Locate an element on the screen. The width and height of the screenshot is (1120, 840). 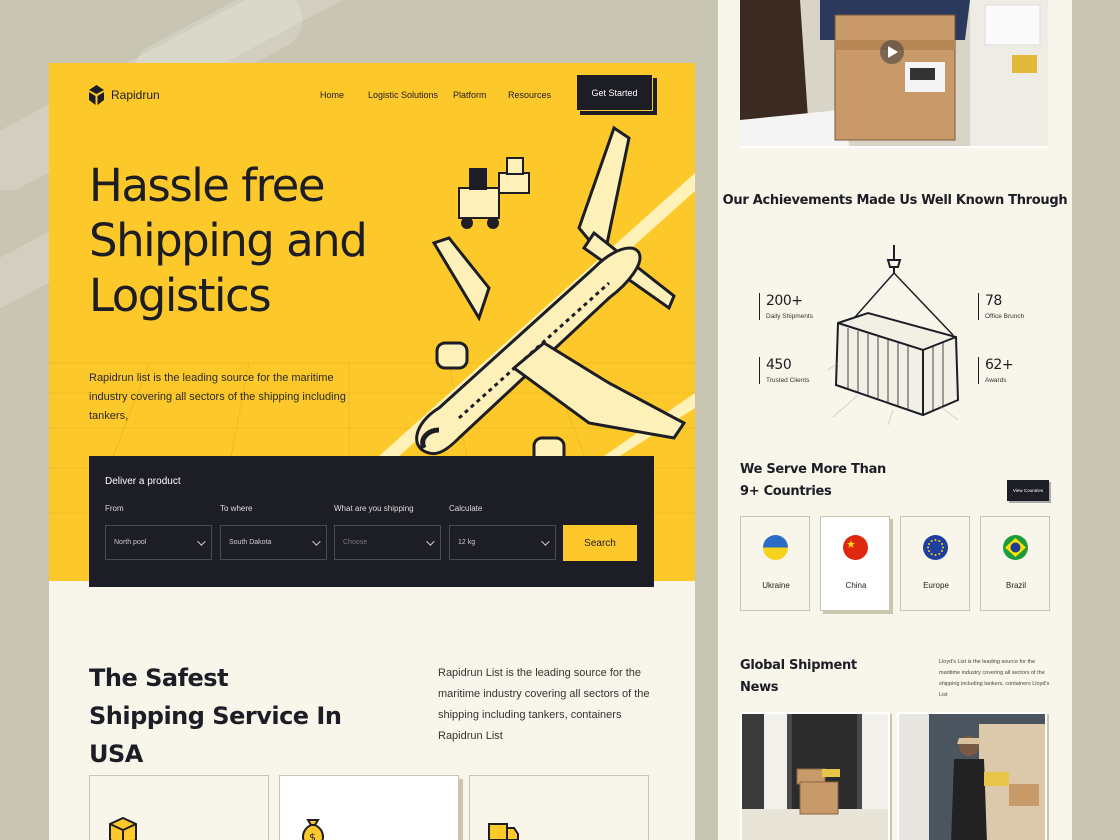
brand-logo: Rapidrun is located at coordinates (124, 95).